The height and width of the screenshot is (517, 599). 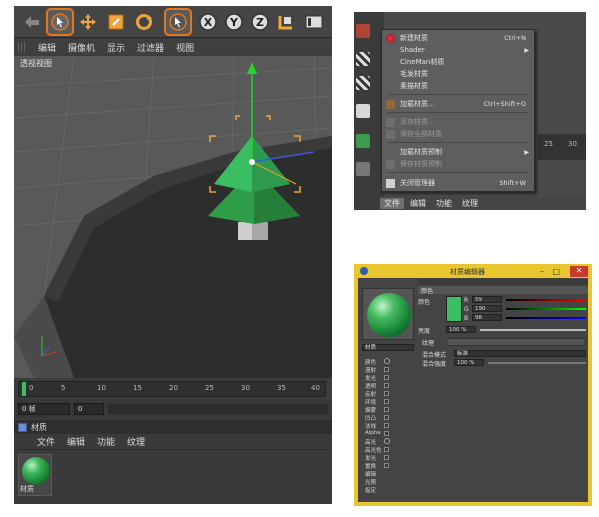 I want to click on channel-item: 漫射, so click(x=390, y=370).